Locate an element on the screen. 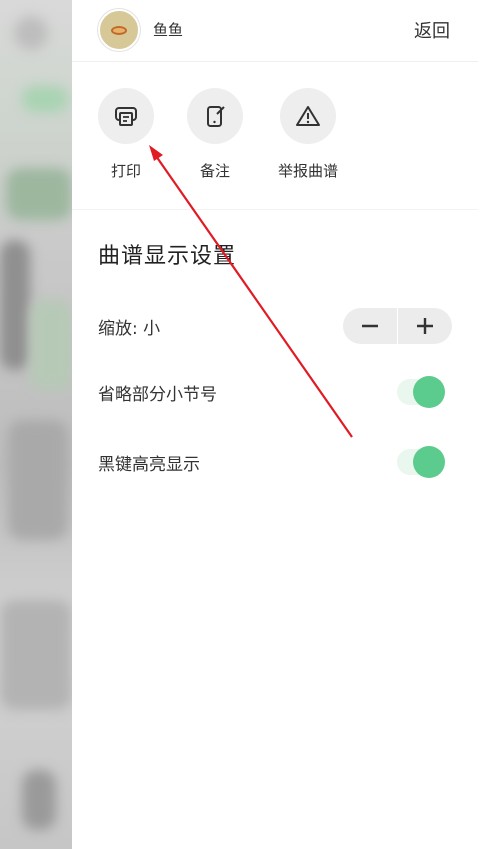  avatar-image is located at coordinates (119, 30).